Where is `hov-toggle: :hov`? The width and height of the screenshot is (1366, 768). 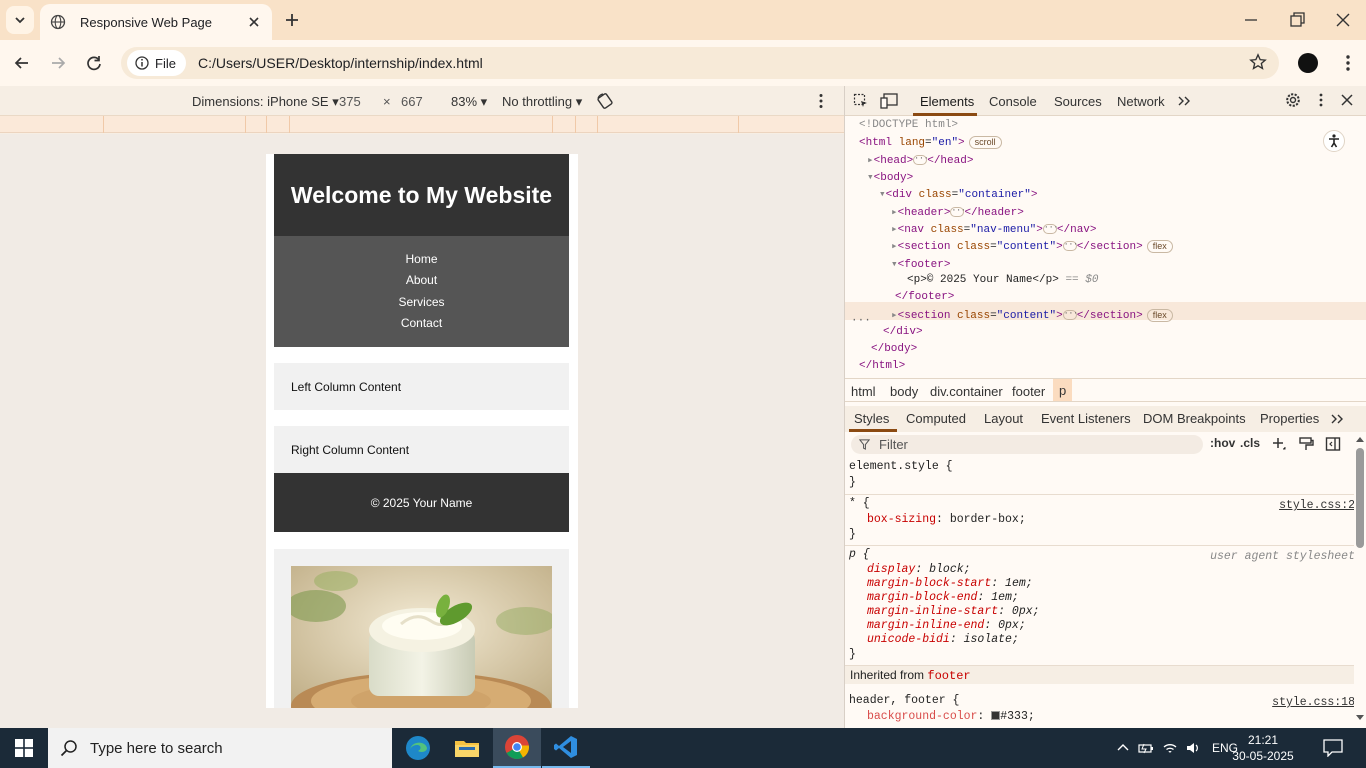
hov-toggle: :hov is located at coordinates (1222, 443).